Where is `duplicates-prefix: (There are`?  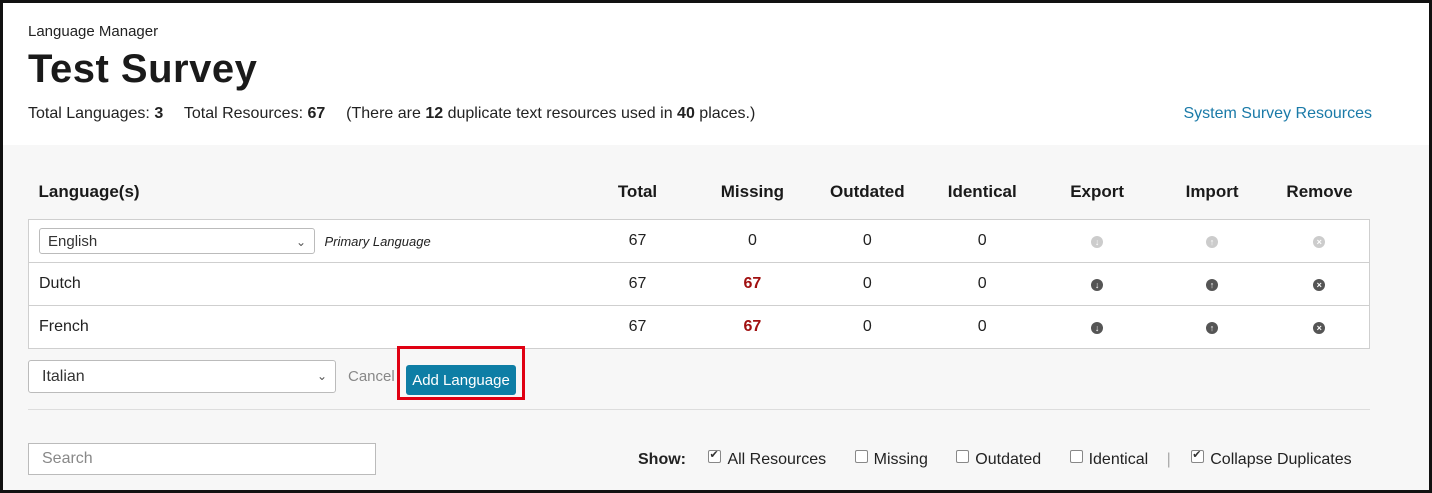 duplicates-prefix: (There are is located at coordinates (383, 113).